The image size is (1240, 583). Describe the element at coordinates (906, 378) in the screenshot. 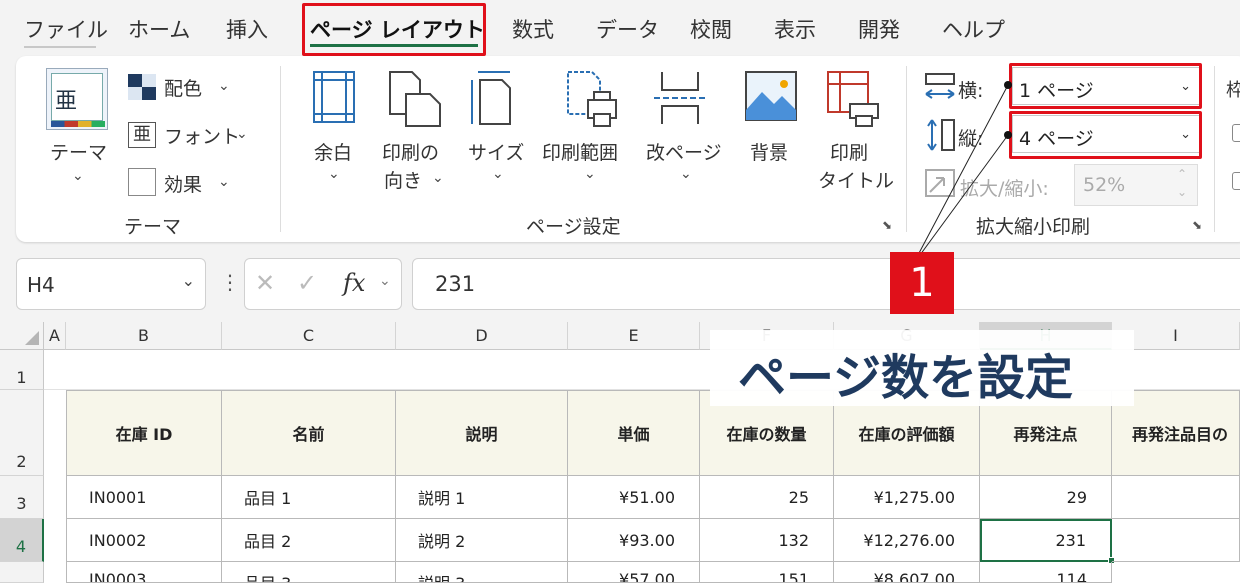

I see `annotation-label: ページ数を設定` at that location.